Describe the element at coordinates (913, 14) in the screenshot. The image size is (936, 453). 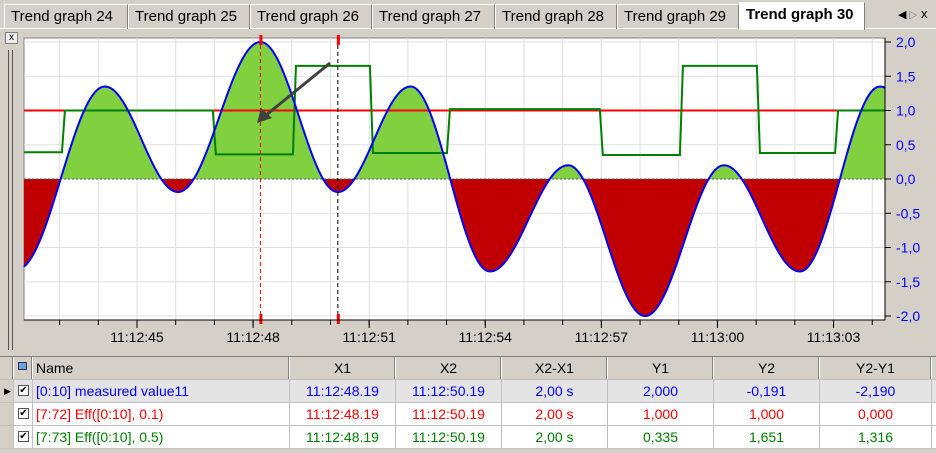
I see `tab-scroll-right-icon: ▷` at that location.